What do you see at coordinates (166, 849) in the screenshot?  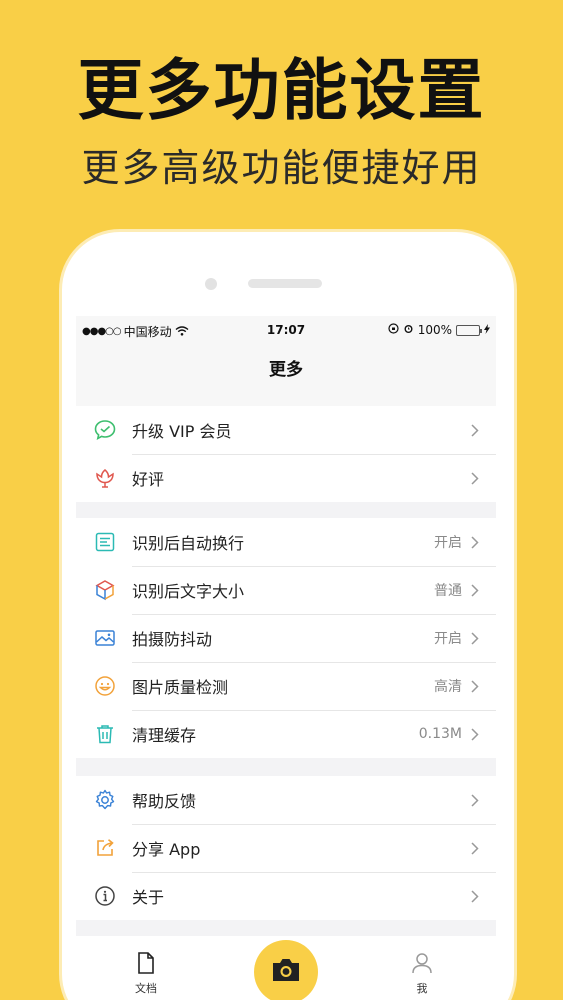 I see `row-label: 分享 App` at bounding box center [166, 849].